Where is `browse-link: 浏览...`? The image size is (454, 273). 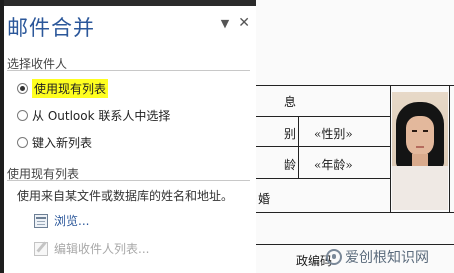 browse-link: 浏览... is located at coordinates (61, 220).